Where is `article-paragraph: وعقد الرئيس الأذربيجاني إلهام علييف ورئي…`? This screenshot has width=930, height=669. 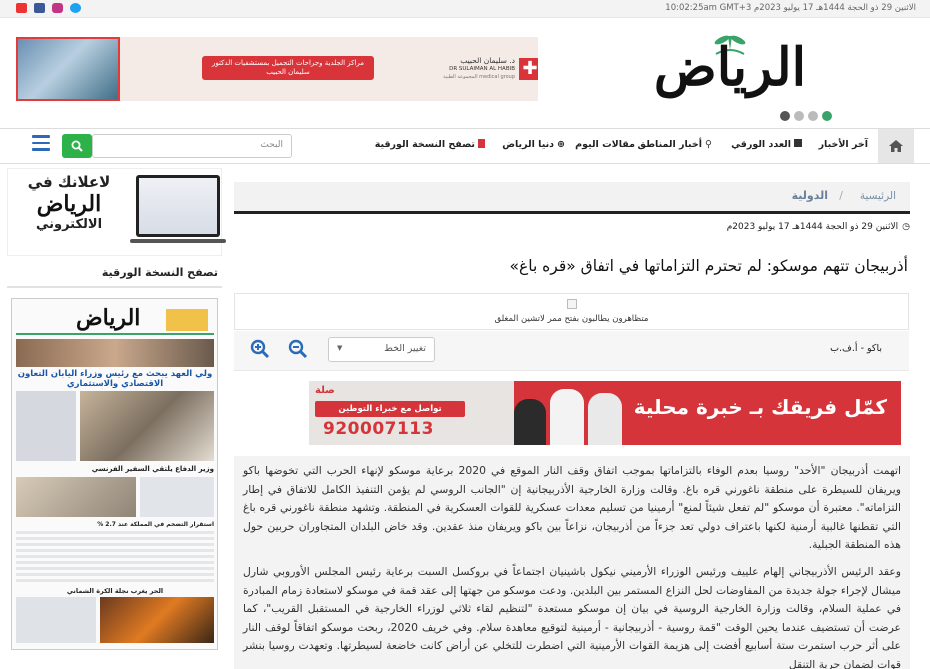 article-paragraph: وعقد الرئيس الأذربيجاني إلهام علييف ورئي… is located at coordinates (572, 616).